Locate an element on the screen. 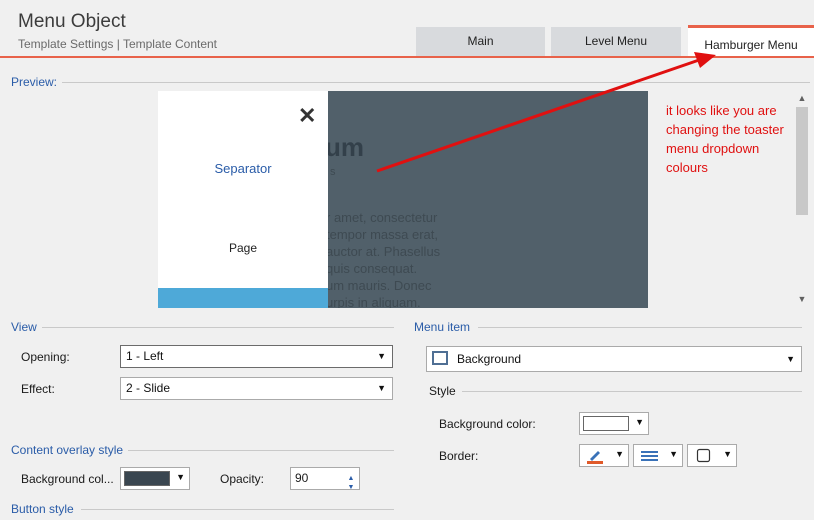 Image resolution: width=814 pixels, height=520 pixels. border-label: Border: is located at coordinates (459, 456).